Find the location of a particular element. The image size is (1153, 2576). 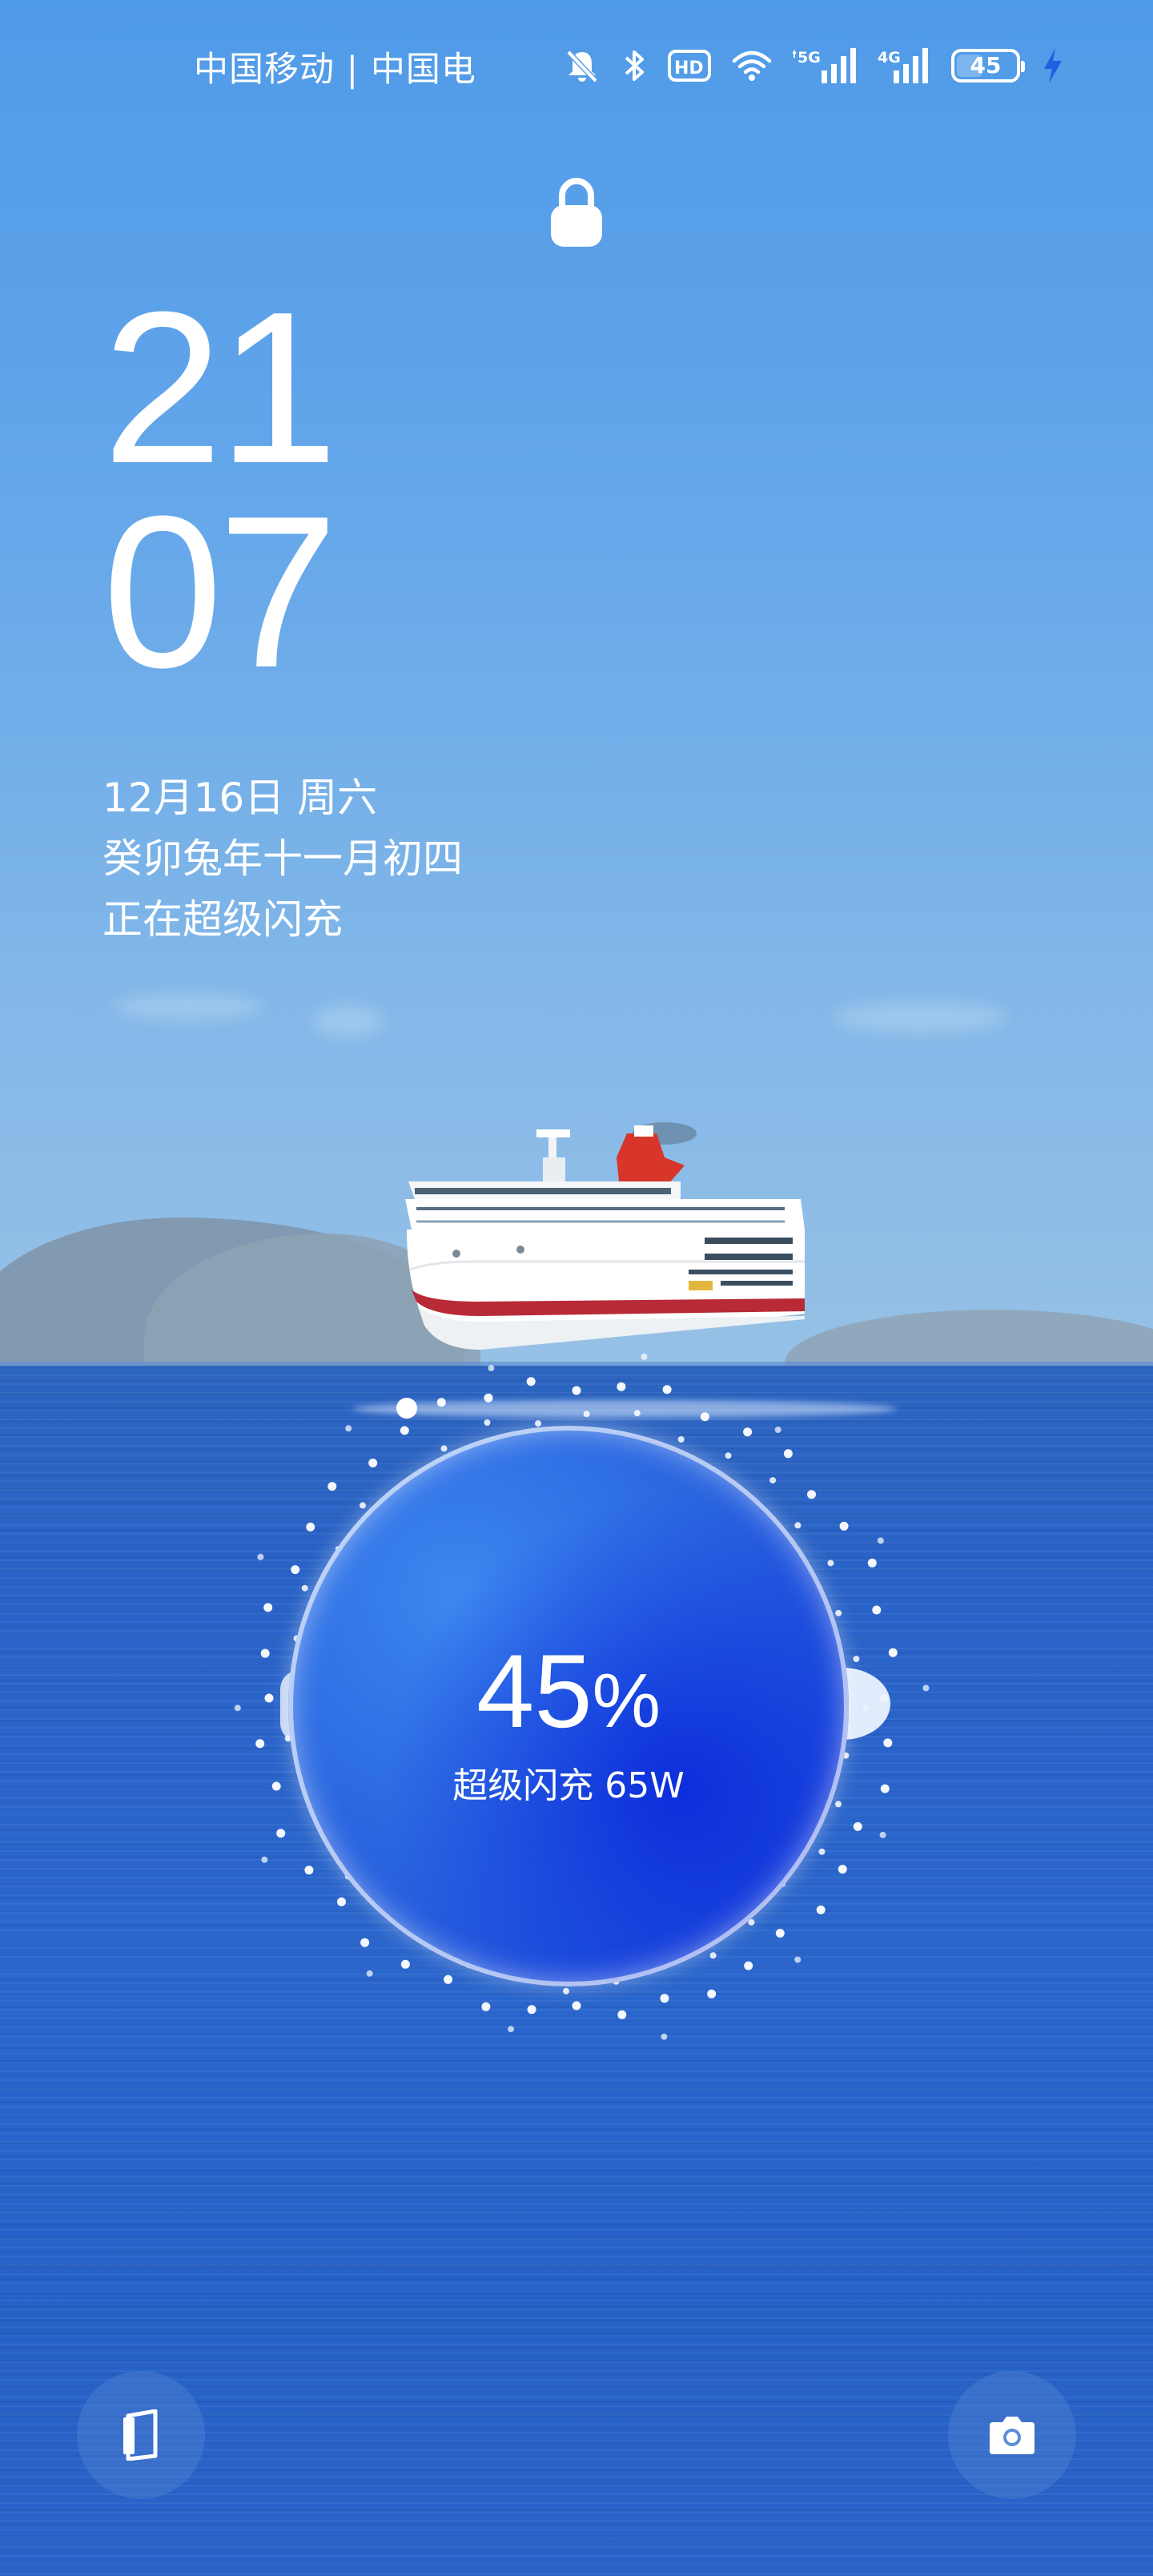

lock-clock: 21 07 is located at coordinates (220, 490).